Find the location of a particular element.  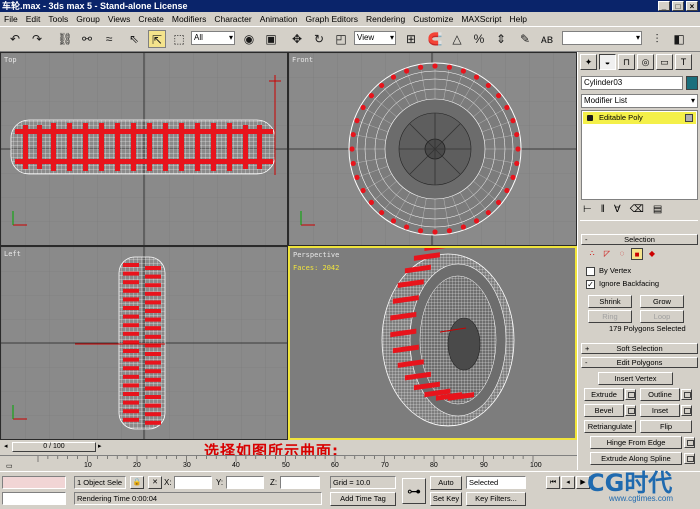

pivot-center-icon: ⊞ is located at coordinates (411, 39).